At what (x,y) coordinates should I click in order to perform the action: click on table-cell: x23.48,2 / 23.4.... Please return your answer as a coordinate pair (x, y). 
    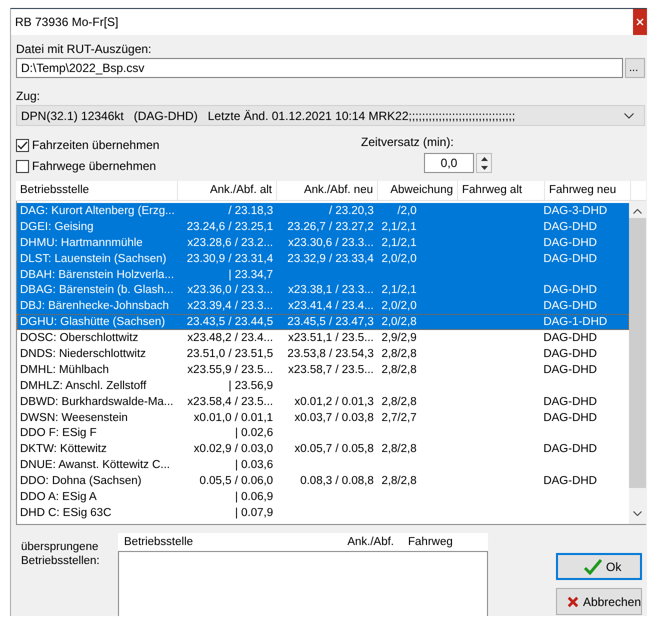
    Looking at the image, I should click on (230, 338).